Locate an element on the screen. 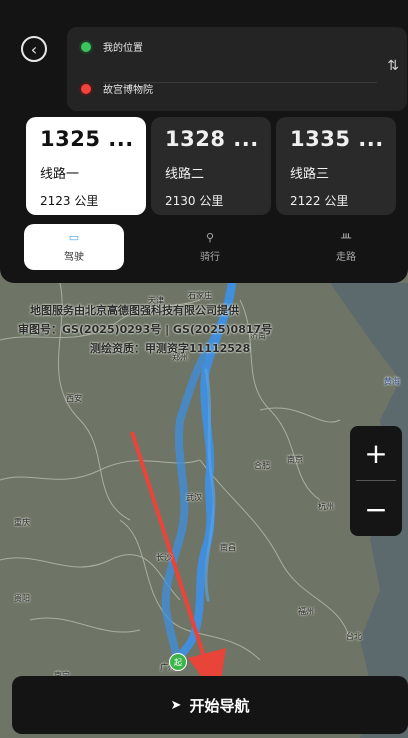  map-copyright-line-3: 测绘资质：甲测资字11112528 is located at coordinates (170, 348).